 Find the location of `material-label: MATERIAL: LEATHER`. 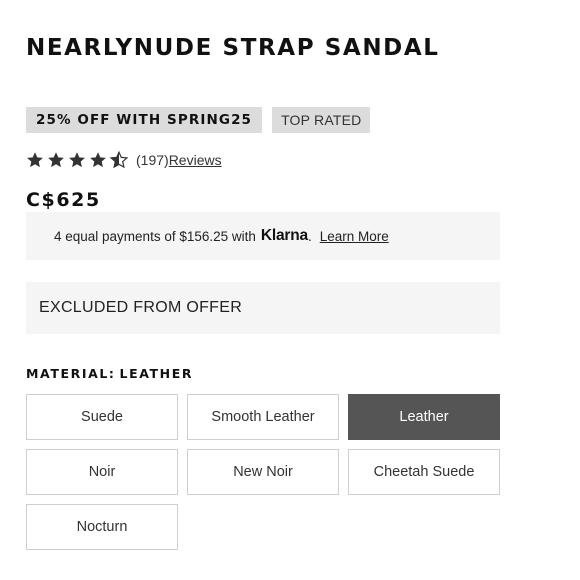

material-label: MATERIAL: LEATHER is located at coordinates (109, 373).